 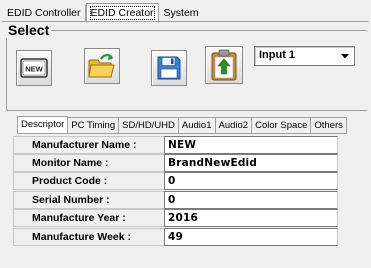 I want to click on tab-sd-hd-uhd: SD/HD/UHD, so click(x=149, y=125).